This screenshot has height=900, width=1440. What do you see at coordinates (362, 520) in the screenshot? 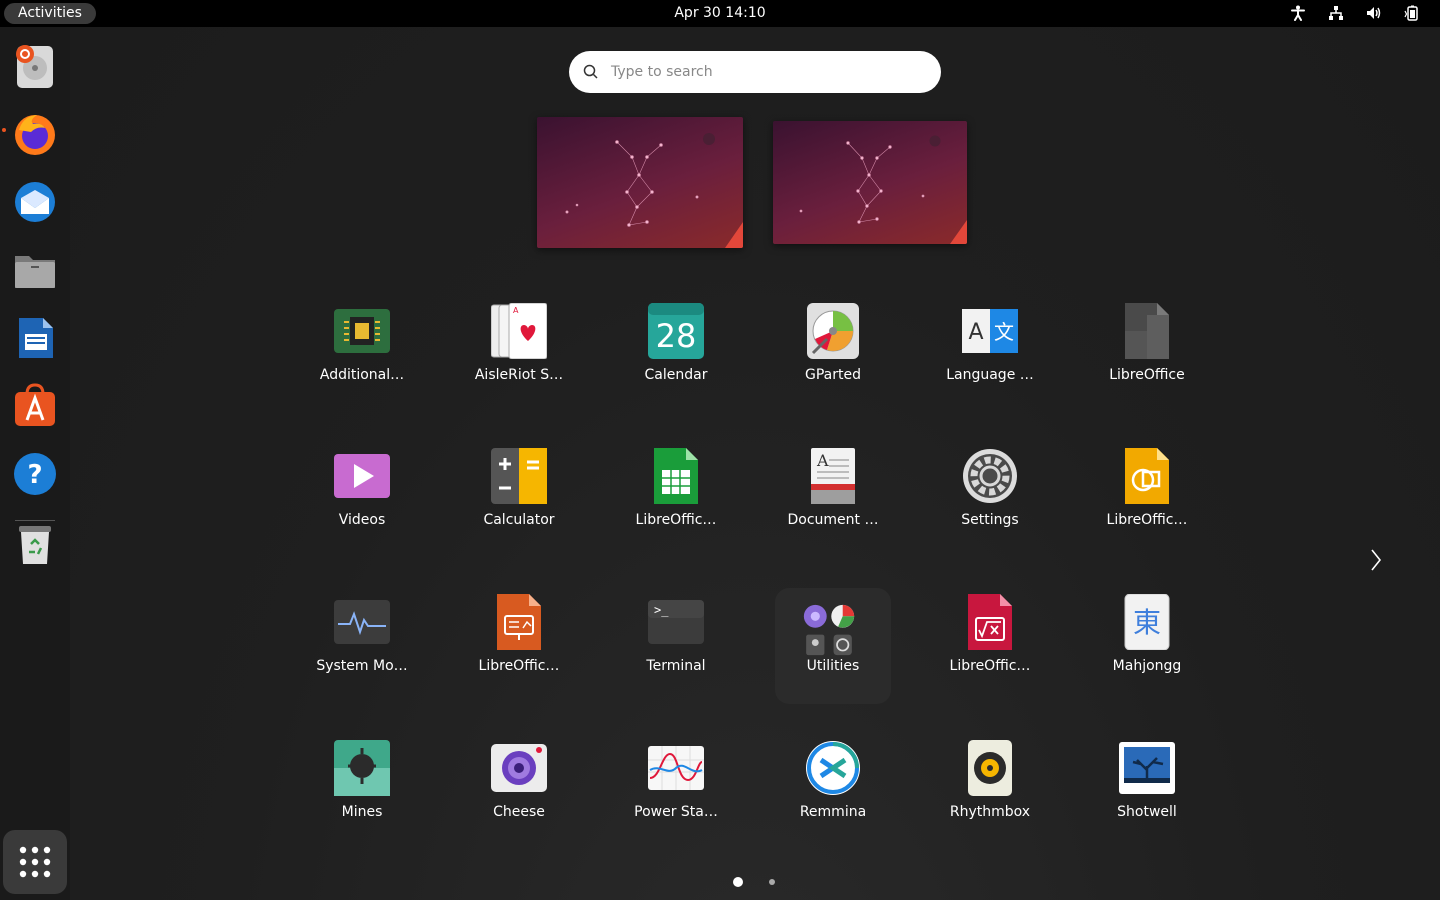
I see `app-label: Videos` at bounding box center [362, 520].